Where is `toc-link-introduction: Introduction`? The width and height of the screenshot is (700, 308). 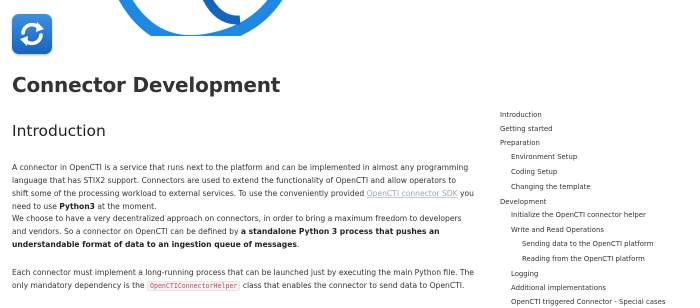
toc-link-introduction: Introduction is located at coordinates (521, 115).